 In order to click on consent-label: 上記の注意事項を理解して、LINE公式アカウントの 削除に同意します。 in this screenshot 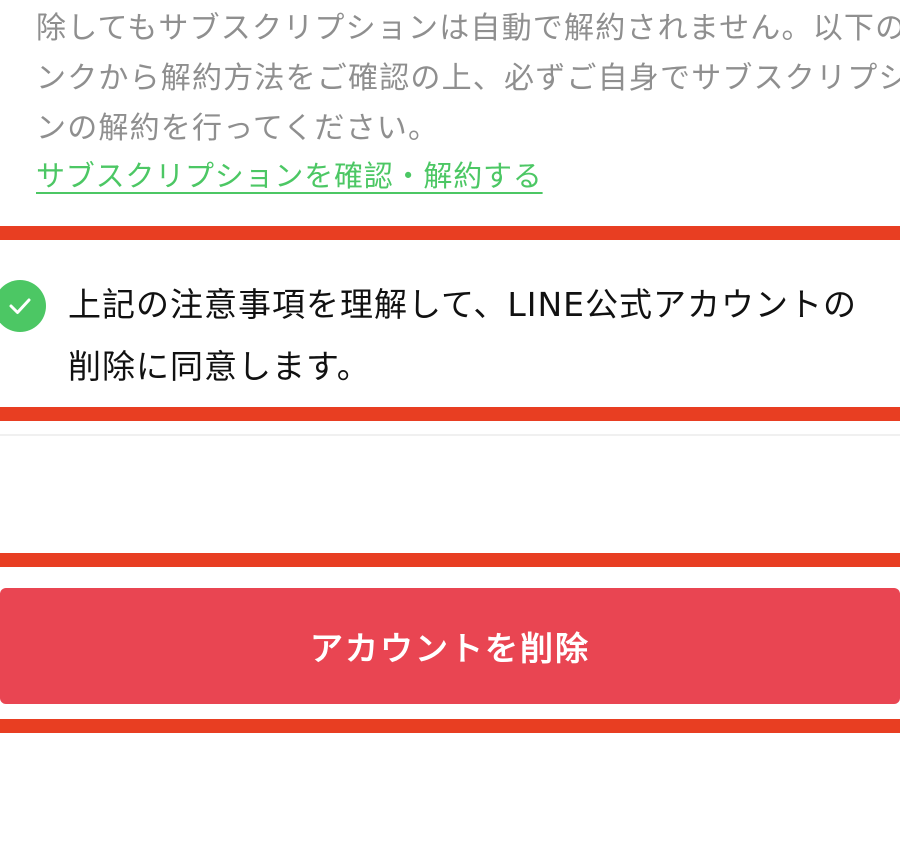, I will do `click(463, 335)`.